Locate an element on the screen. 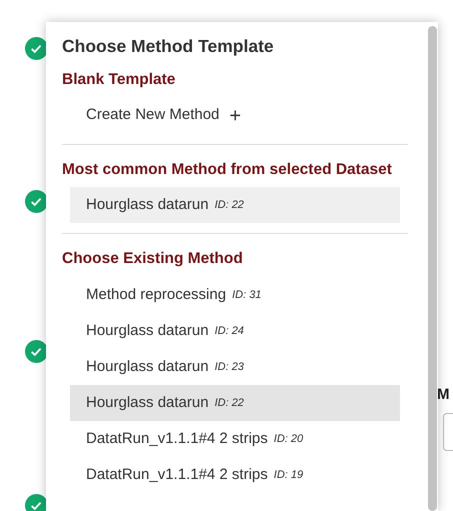  method-id: ID: 23 is located at coordinates (229, 367).